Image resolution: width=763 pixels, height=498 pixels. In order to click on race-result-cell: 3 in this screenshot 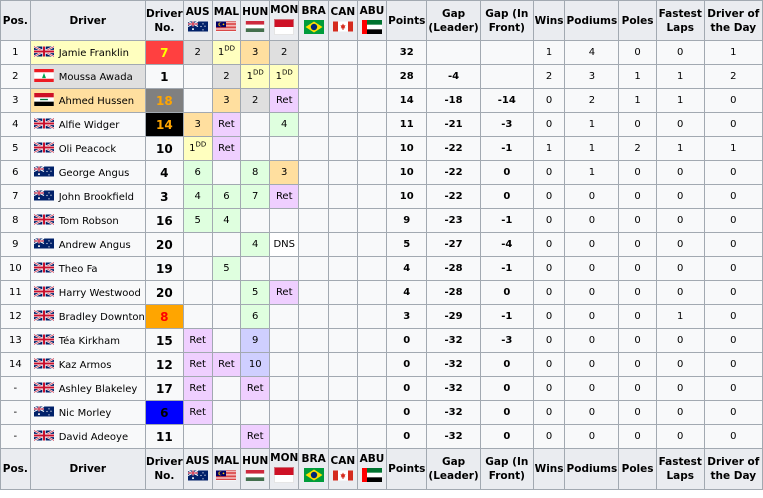, I will do `click(197, 124)`.